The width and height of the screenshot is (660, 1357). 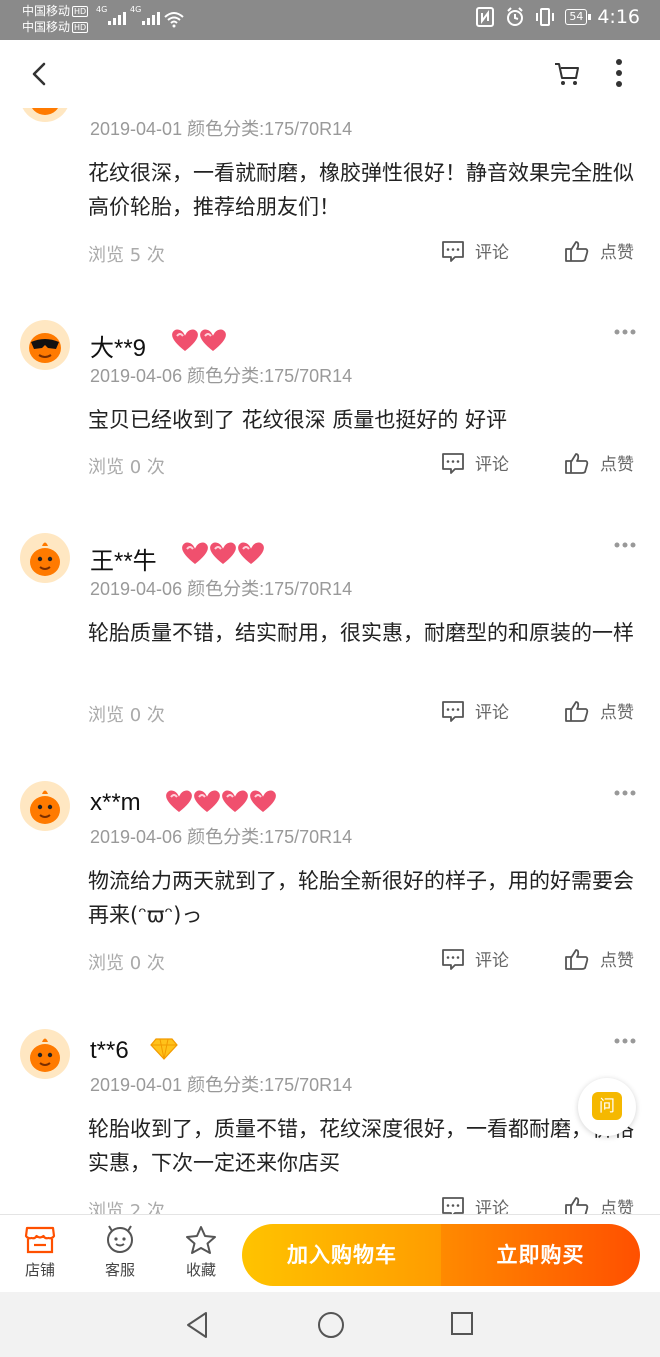 I want to click on shop-tab: 店铺, so click(x=40, y=1252).